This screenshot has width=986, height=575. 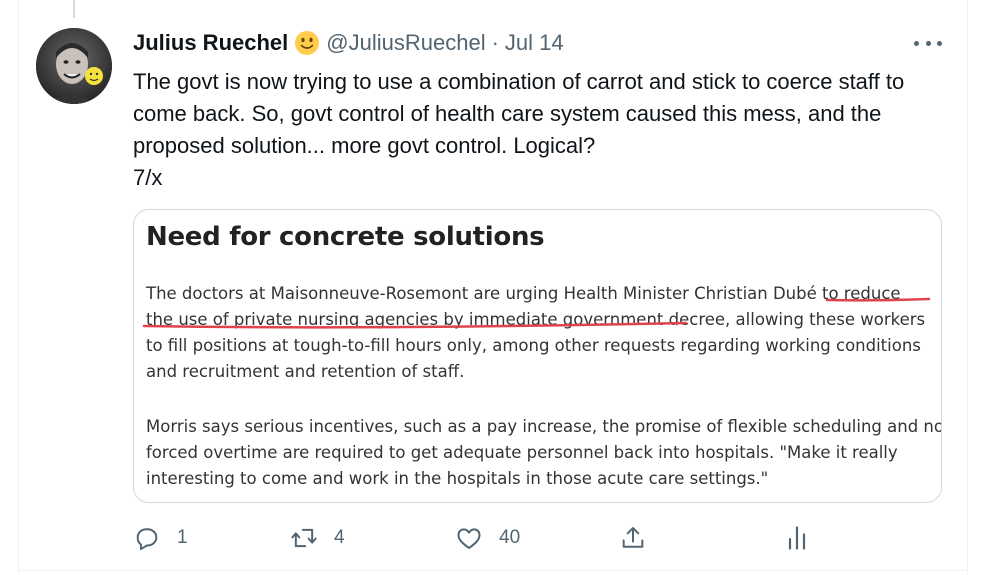 I want to click on like-icon, so click(x=469, y=538).